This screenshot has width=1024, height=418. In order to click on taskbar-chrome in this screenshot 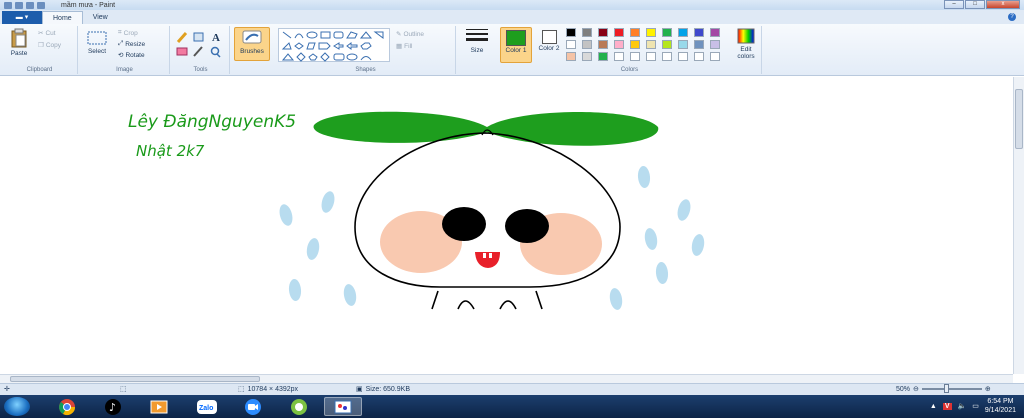, I will do `click(67, 406)`.